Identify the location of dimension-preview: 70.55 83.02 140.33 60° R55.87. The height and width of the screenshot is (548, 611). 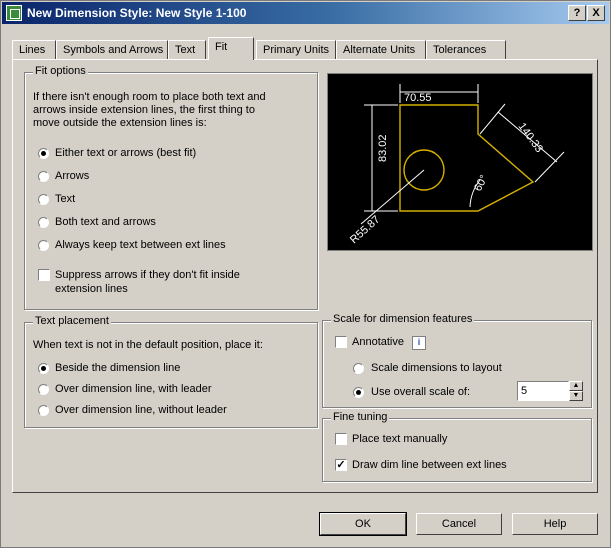
(460, 162).